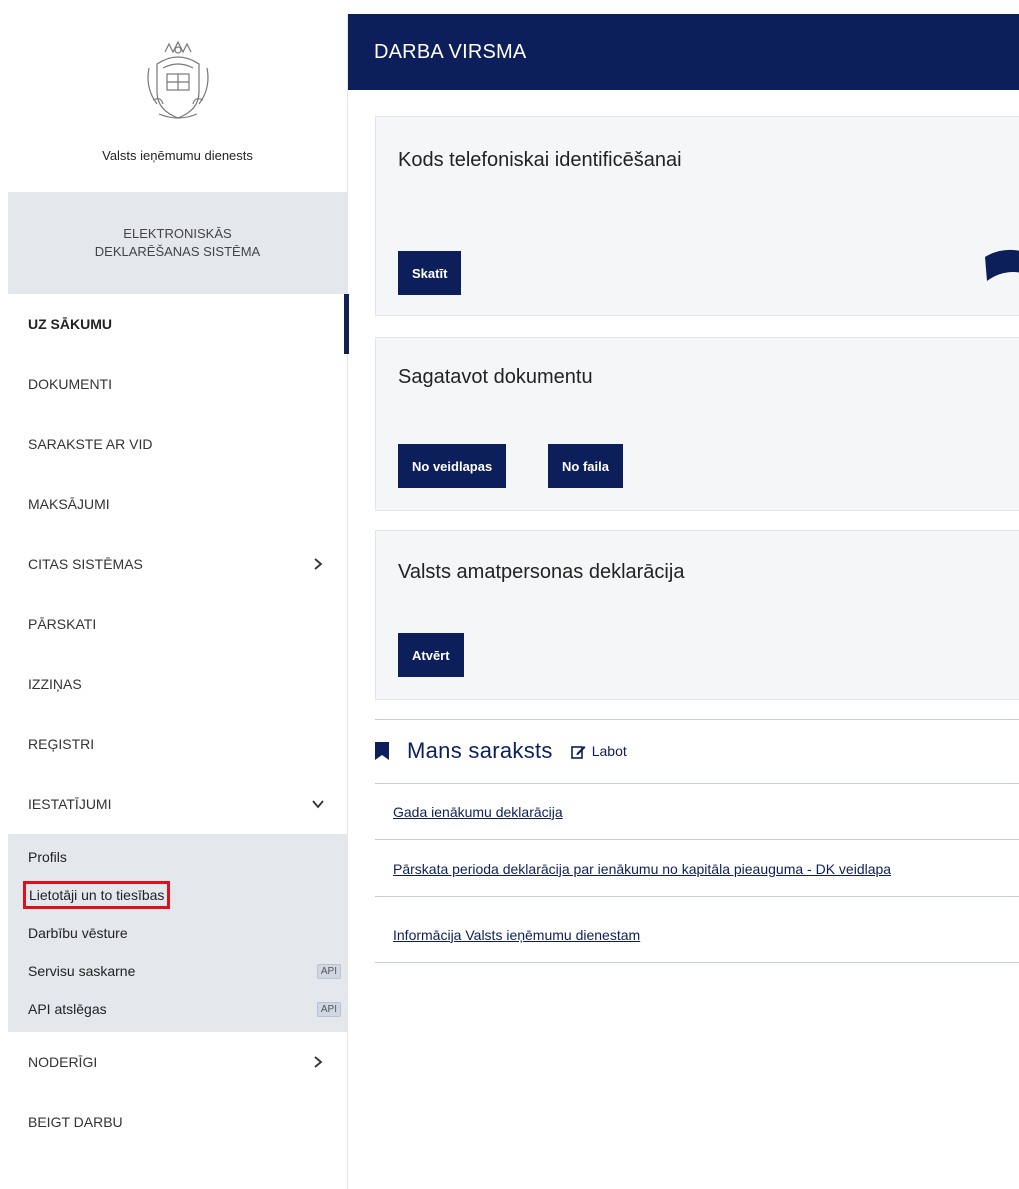  I want to click on sidebar-item-label: DOKUMENTI, so click(70, 384).